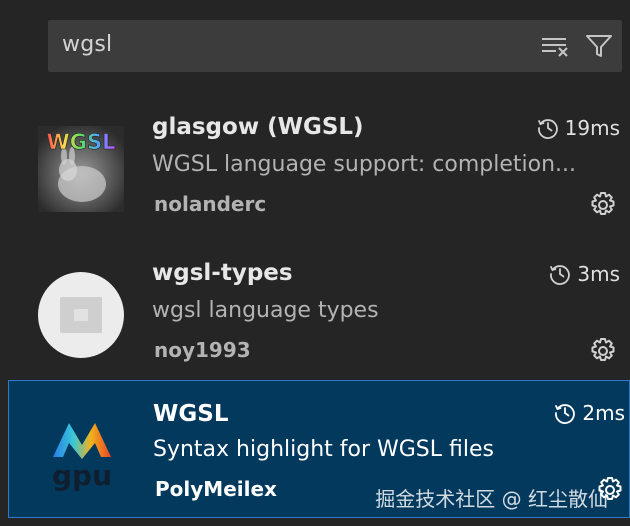 The height and width of the screenshot is (526, 630). I want to click on activation-time-value: 2ms, so click(603, 413).